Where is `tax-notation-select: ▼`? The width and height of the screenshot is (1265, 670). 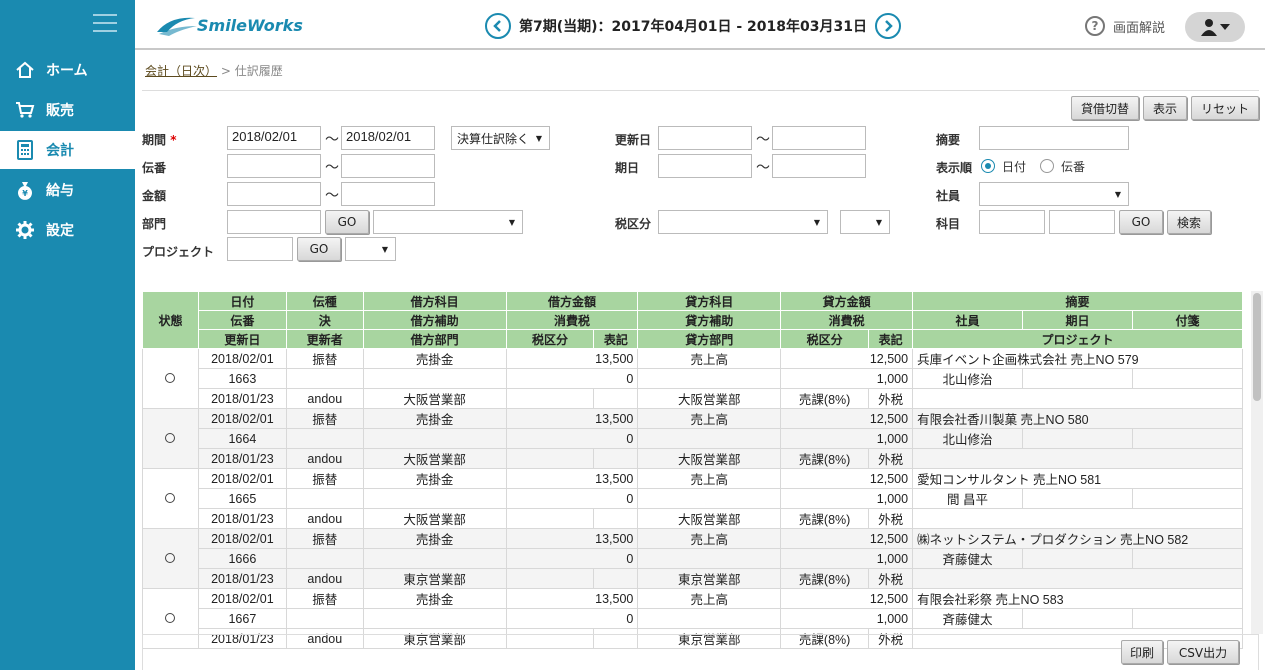
tax-notation-select: ▼ is located at coordinates (865, 222).